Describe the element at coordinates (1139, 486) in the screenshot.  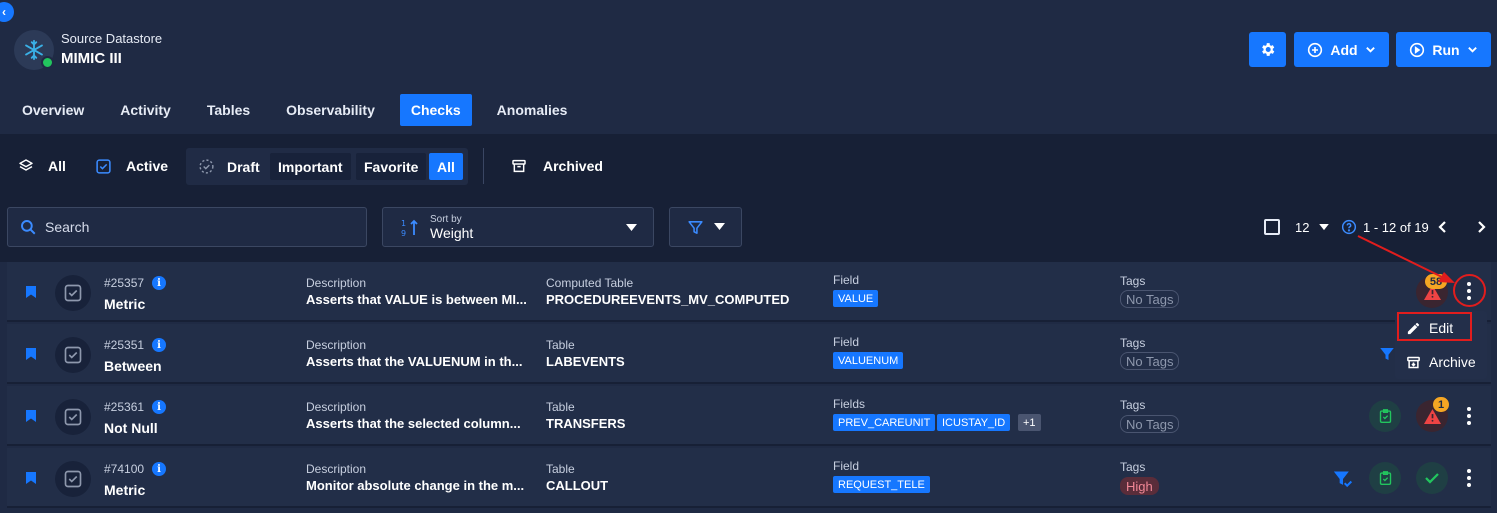
I see `tag-pill: High` at that location.